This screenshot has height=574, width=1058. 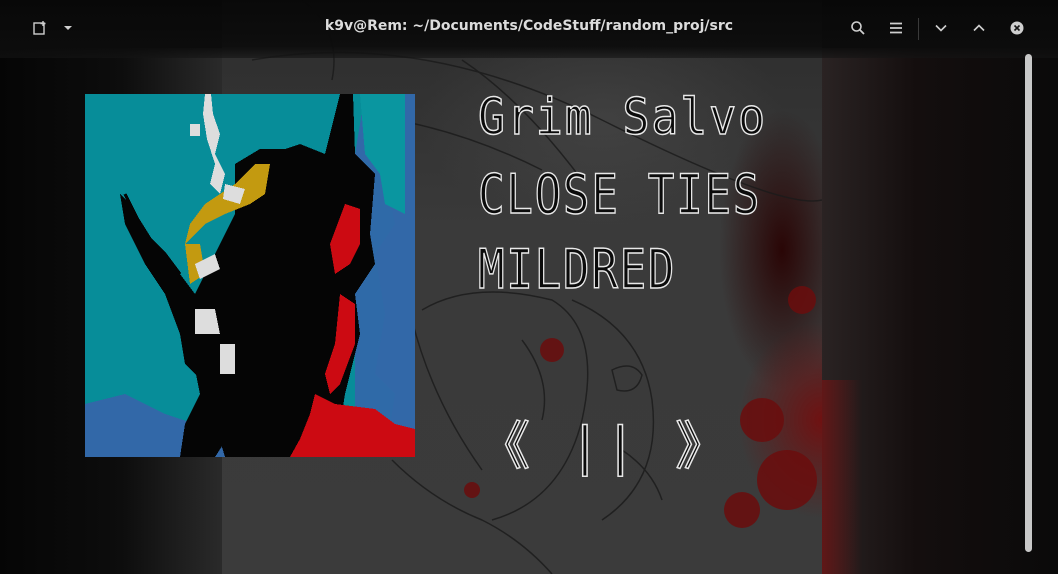 I want to click on minimize-chevron-down-icon, so click(x=941, y=28).